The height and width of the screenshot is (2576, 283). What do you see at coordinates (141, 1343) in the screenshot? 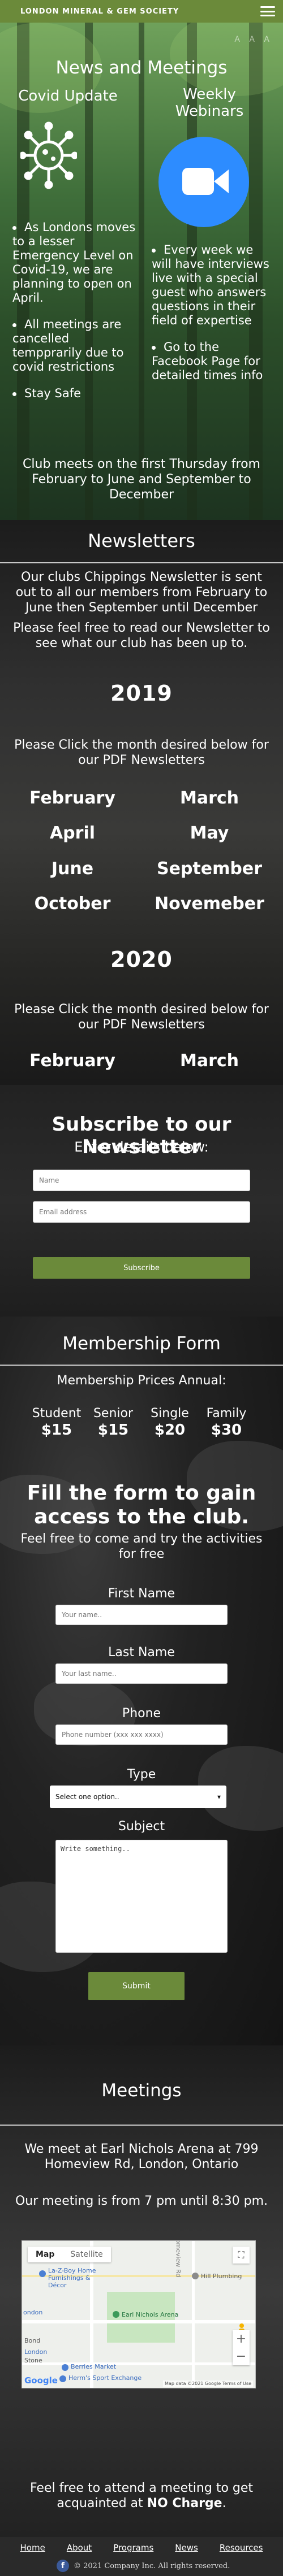
I see `membership-title: Membership Form` at bounding box center [141, 1343].